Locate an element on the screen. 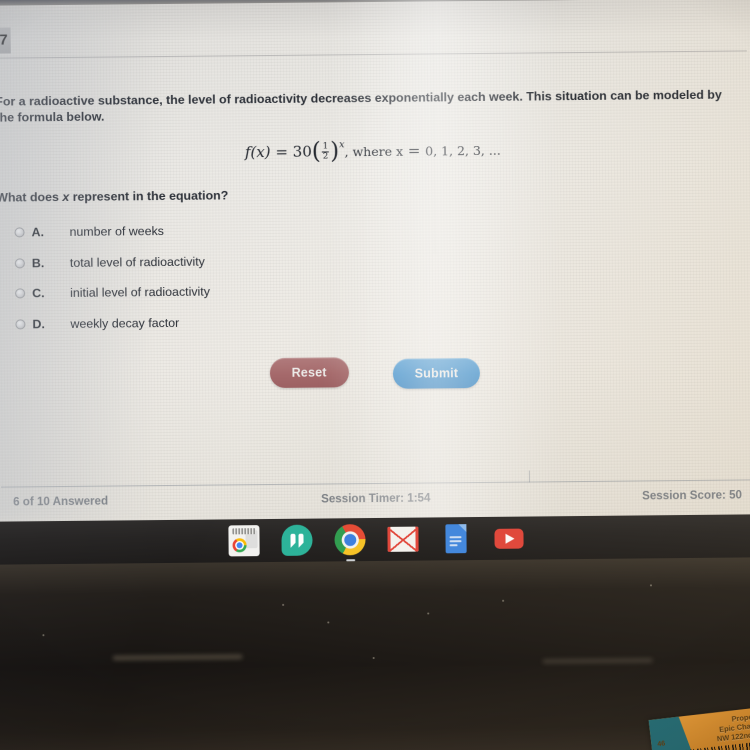 This screenshot has height=750, width=750. deck-smudge-right is located at coordinates (597, 661).